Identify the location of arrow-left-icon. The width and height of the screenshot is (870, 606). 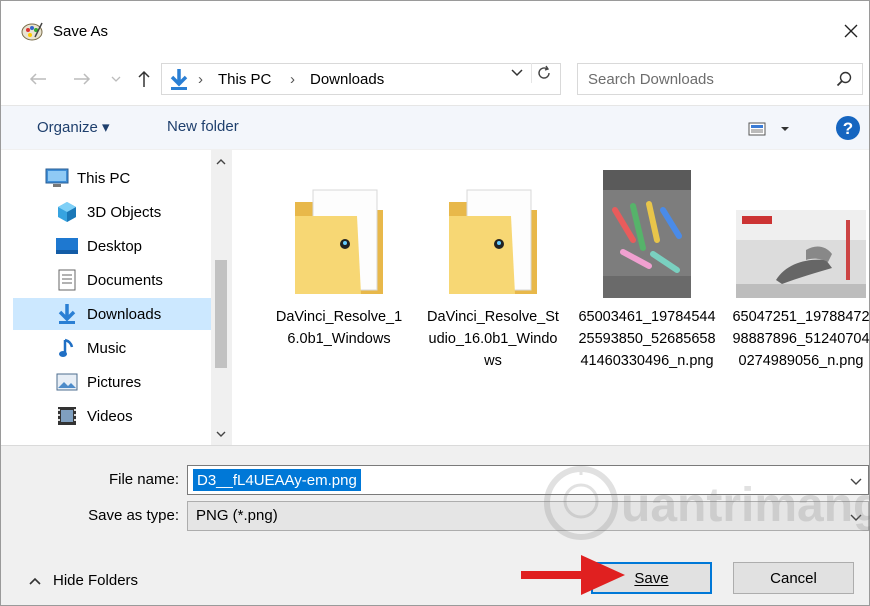
(37, 79).